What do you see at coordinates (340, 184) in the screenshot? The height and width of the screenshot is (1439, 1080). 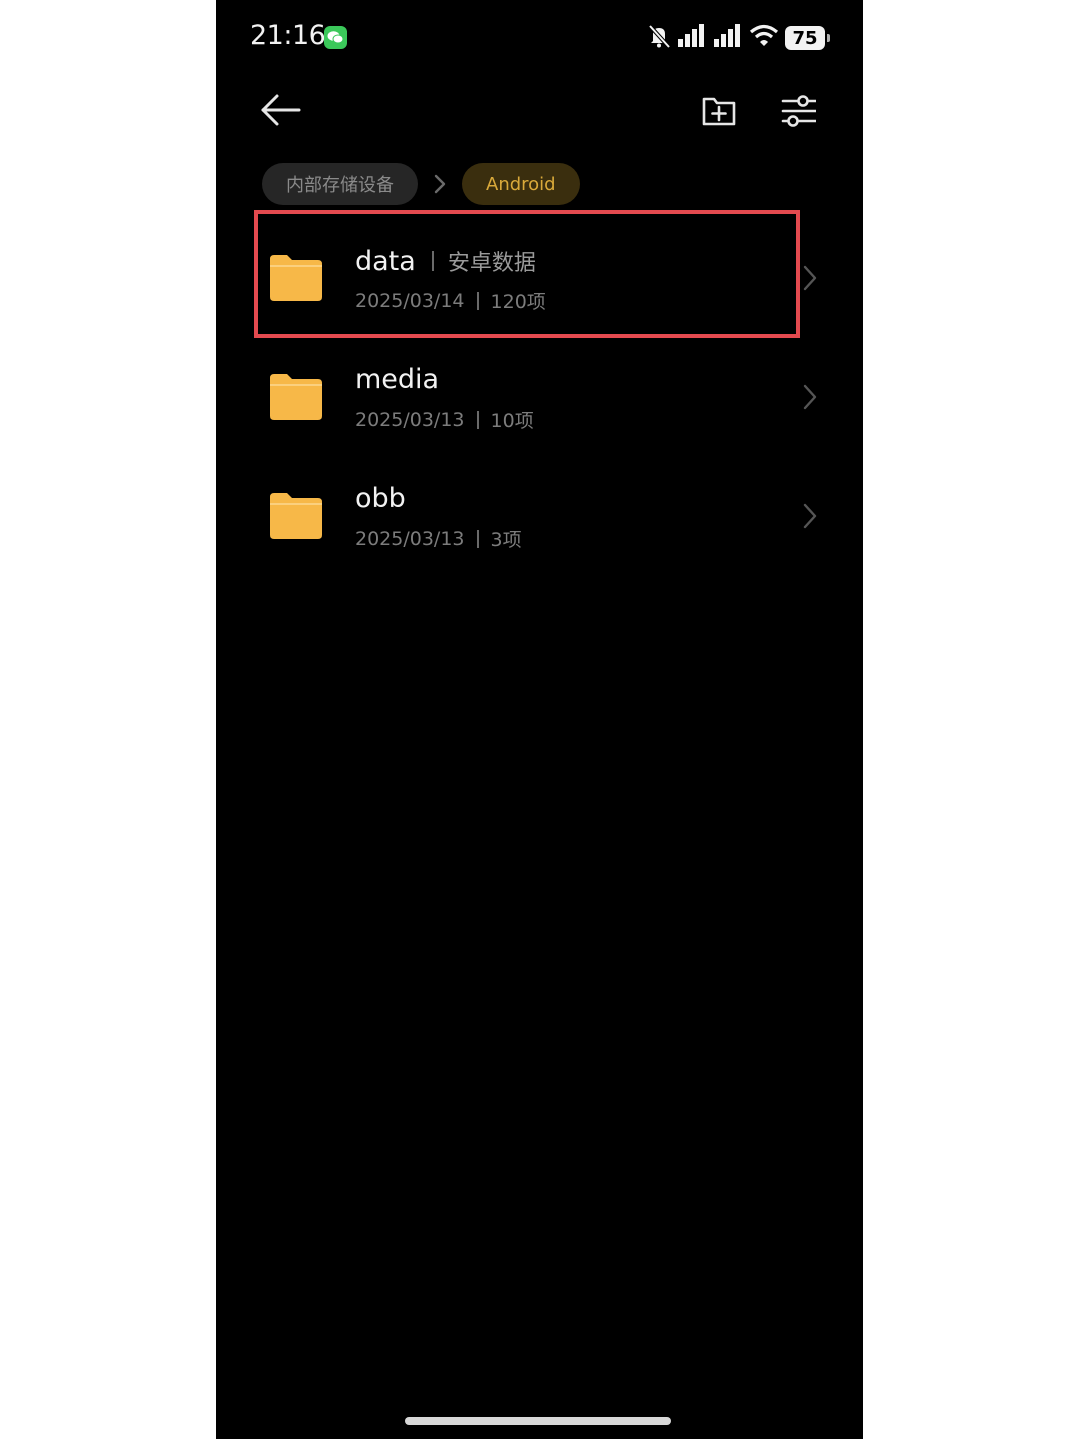 I see `breadcrumb-root: 内部存储设备` at bounding box center [340, 184].